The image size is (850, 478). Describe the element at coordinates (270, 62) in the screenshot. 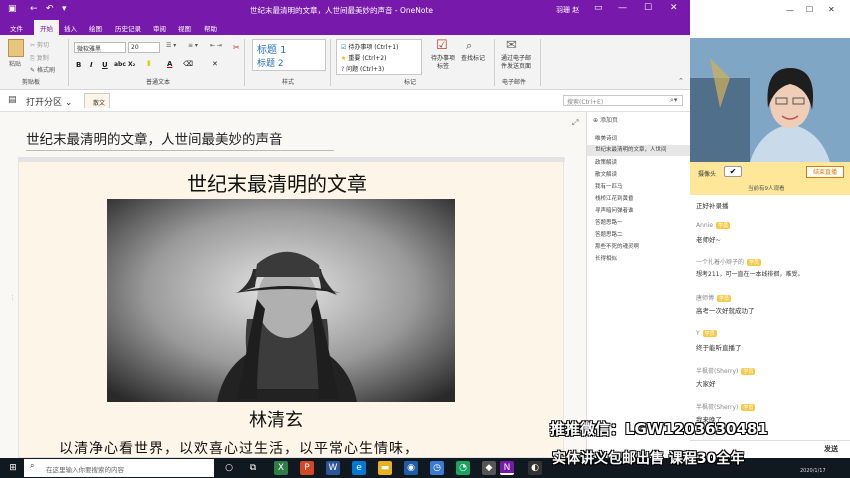

I see `style-heading2: 标题 2` at that location.